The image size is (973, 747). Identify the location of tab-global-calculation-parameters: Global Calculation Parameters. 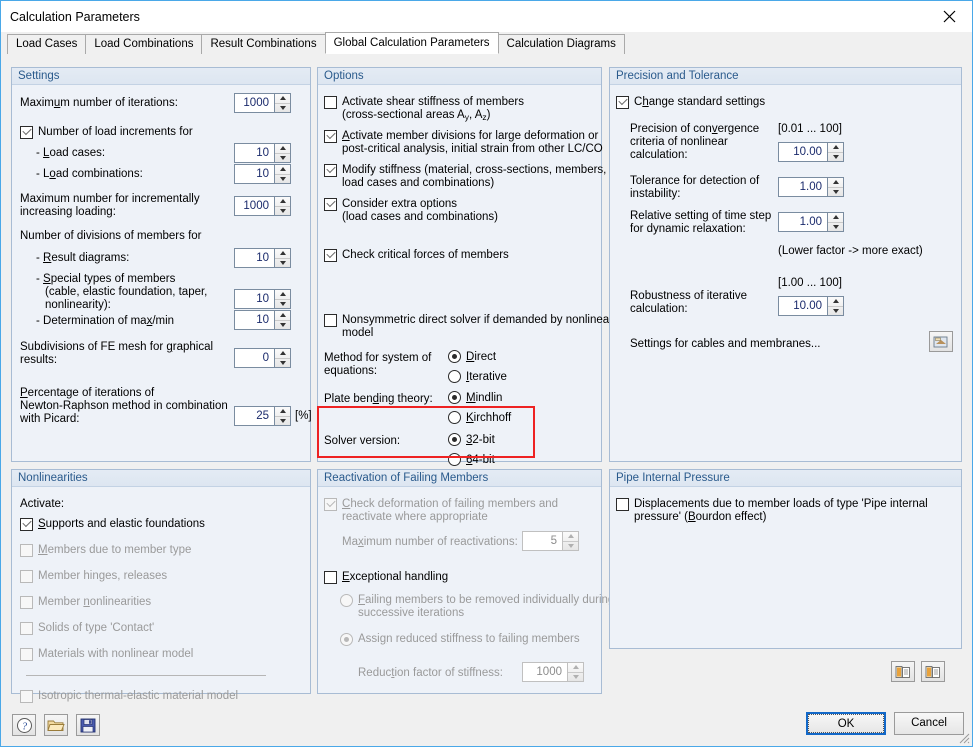
(411, 43).